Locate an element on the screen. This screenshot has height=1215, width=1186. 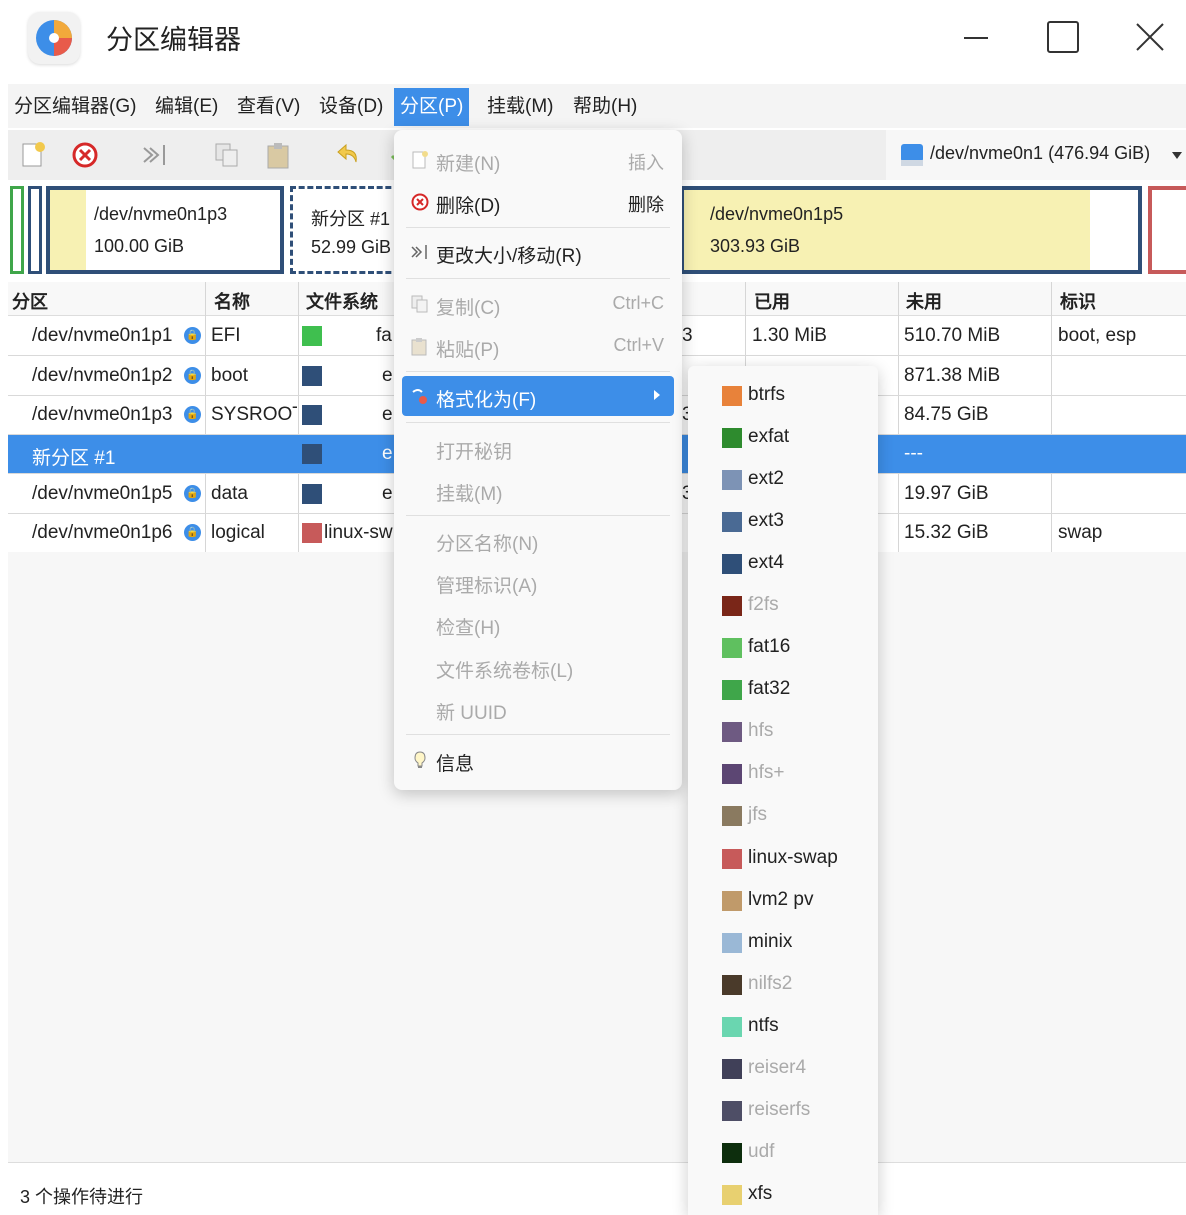
format-option-reiser4: reiser4 is located at coordinates (797, 1069).